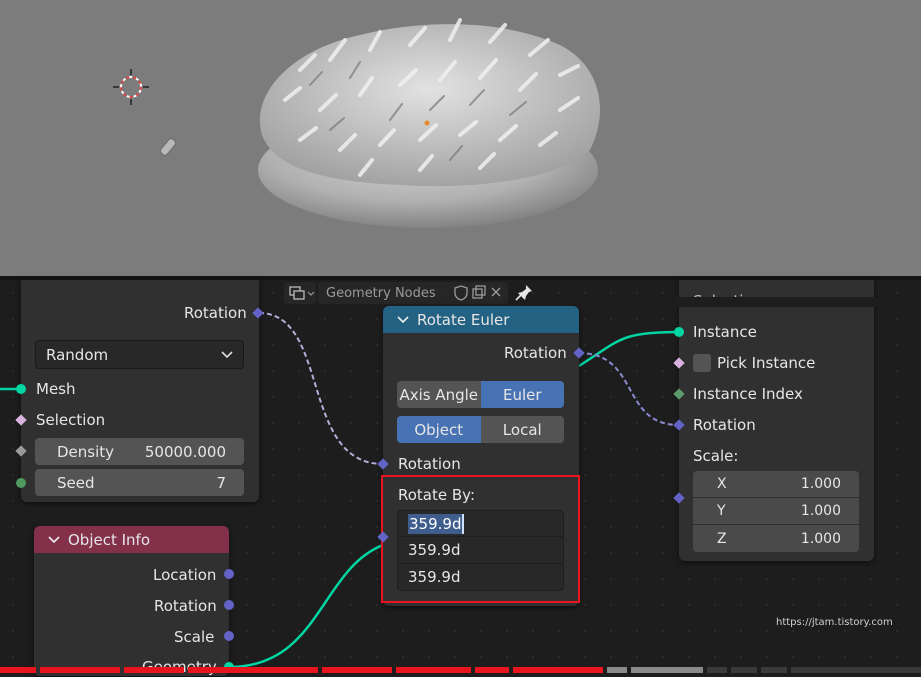 Image resolution: width=921 pixels, height=677 pixels. What do you see at coordinates (131, 87) in the screenshot?
I see `3d-cursor` at bounding box center [131, 87].